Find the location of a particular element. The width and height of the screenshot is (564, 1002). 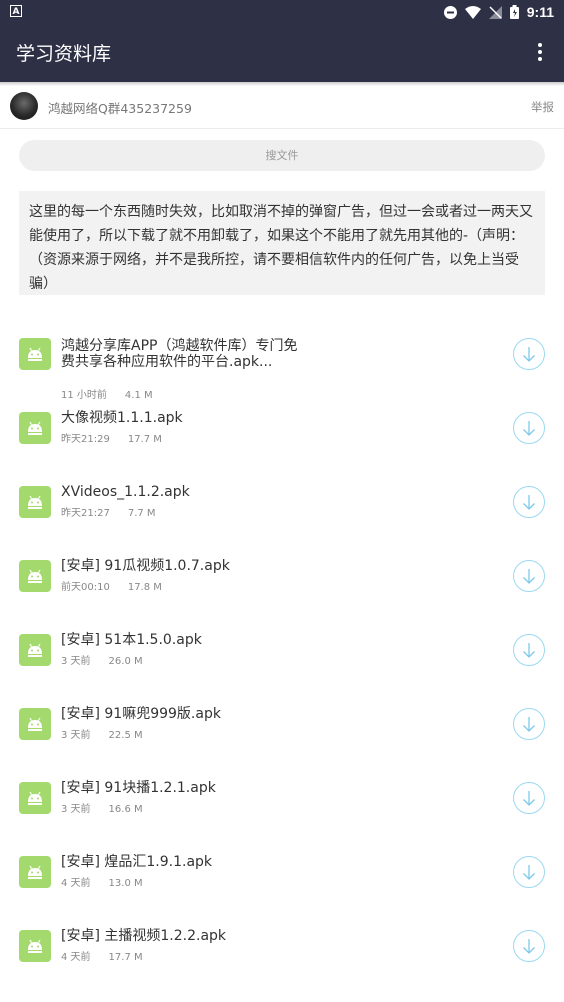

file-meta: 昨天21:27 7.7 M is located at coordinates (108, 511).